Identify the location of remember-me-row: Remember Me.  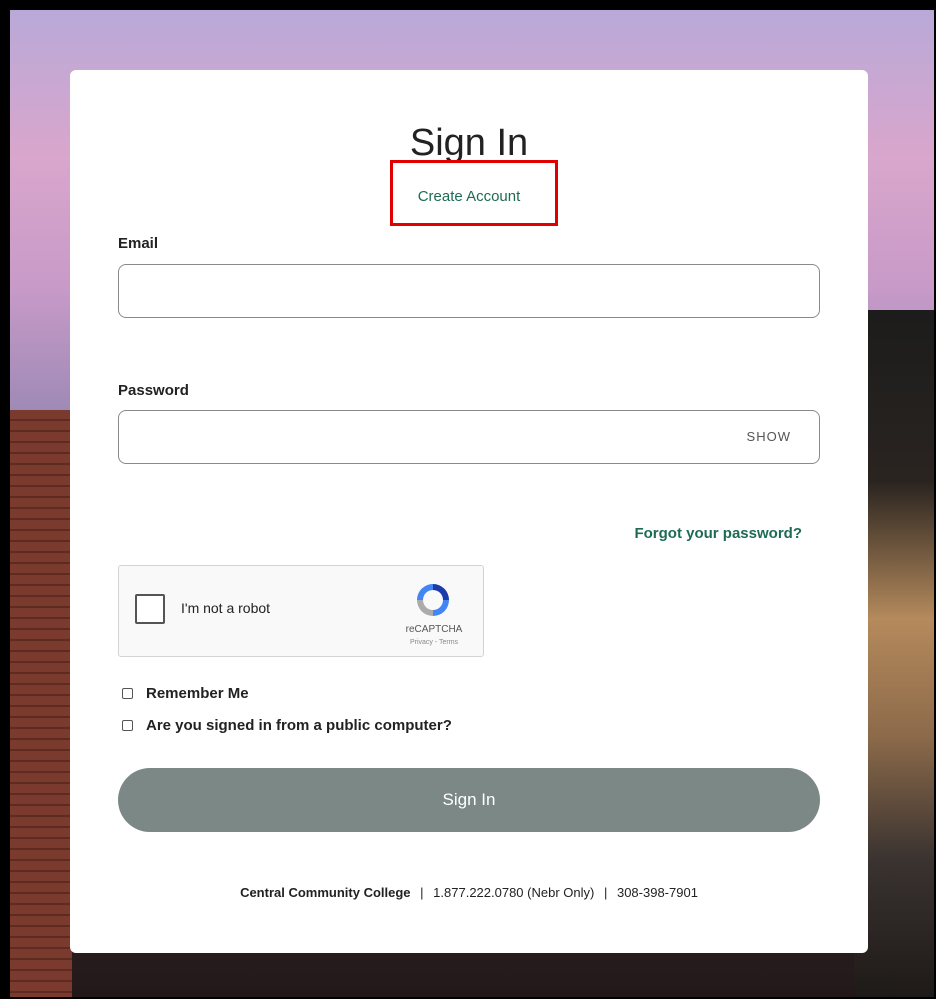
(185, 693).